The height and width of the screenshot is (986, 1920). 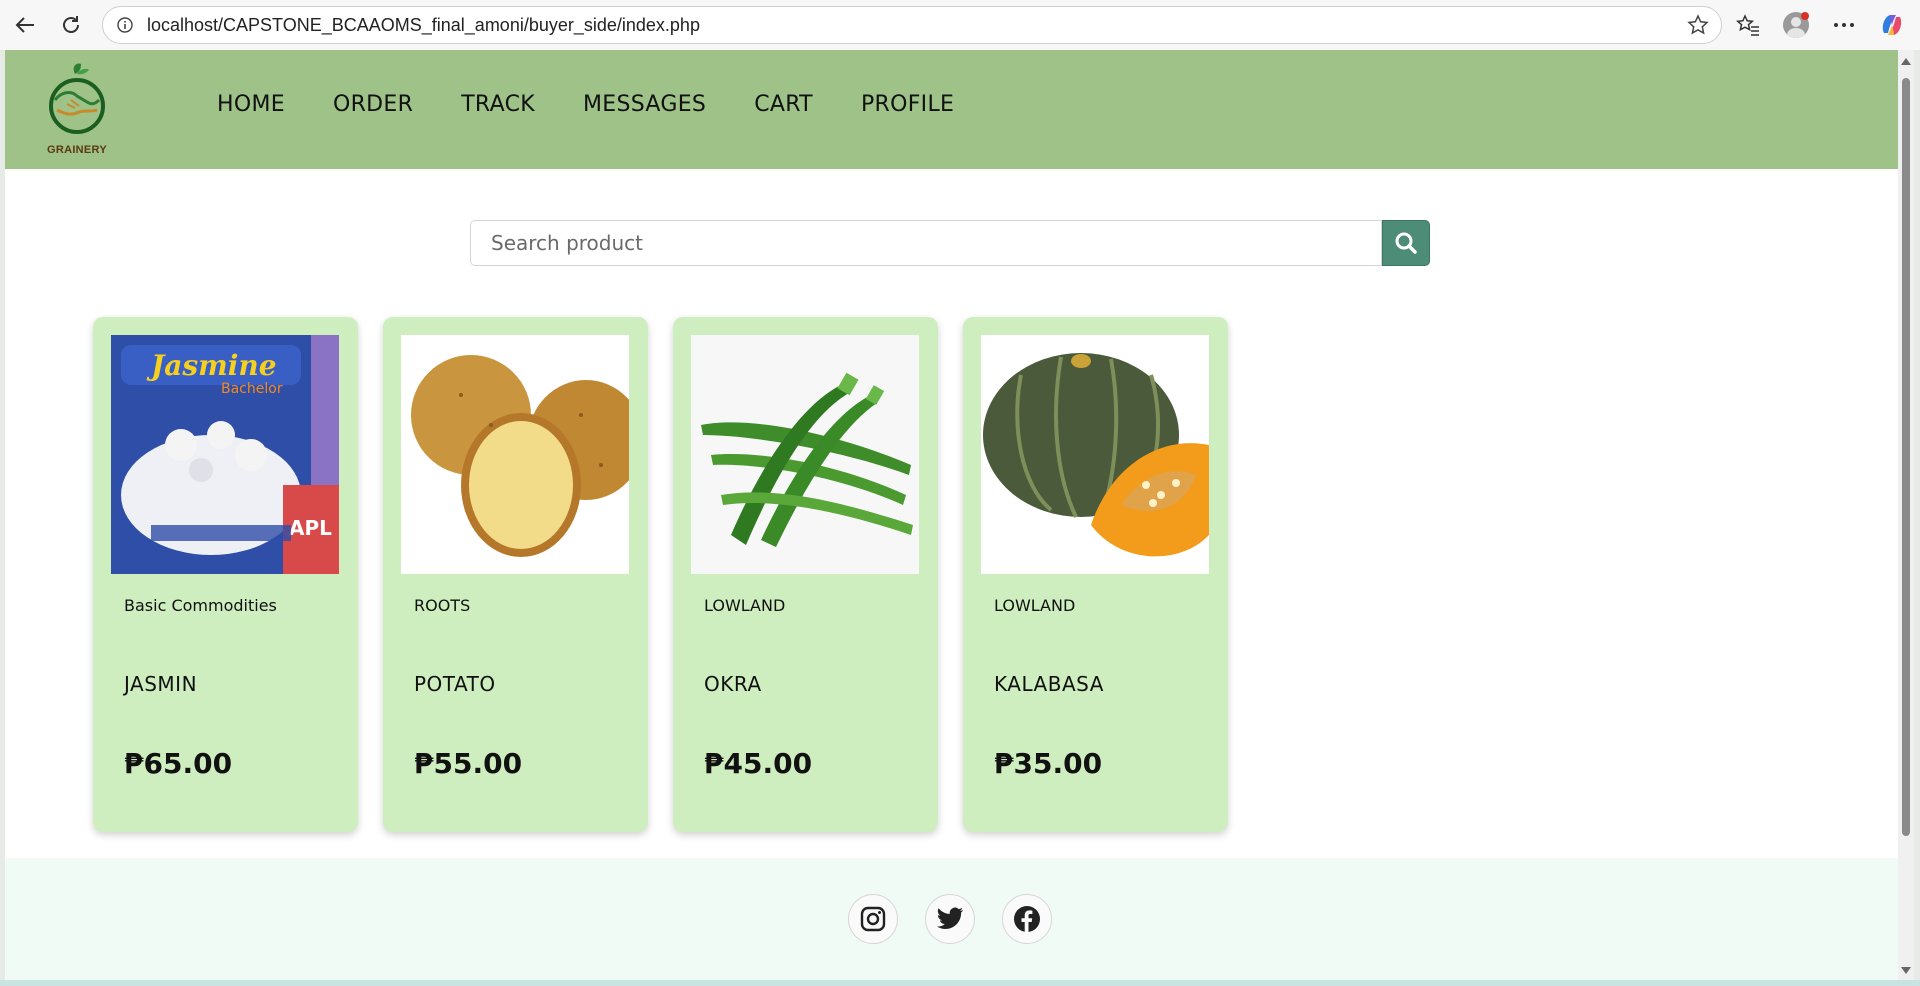 I want to click on copilot-icon, so click(x=1892, y=25).